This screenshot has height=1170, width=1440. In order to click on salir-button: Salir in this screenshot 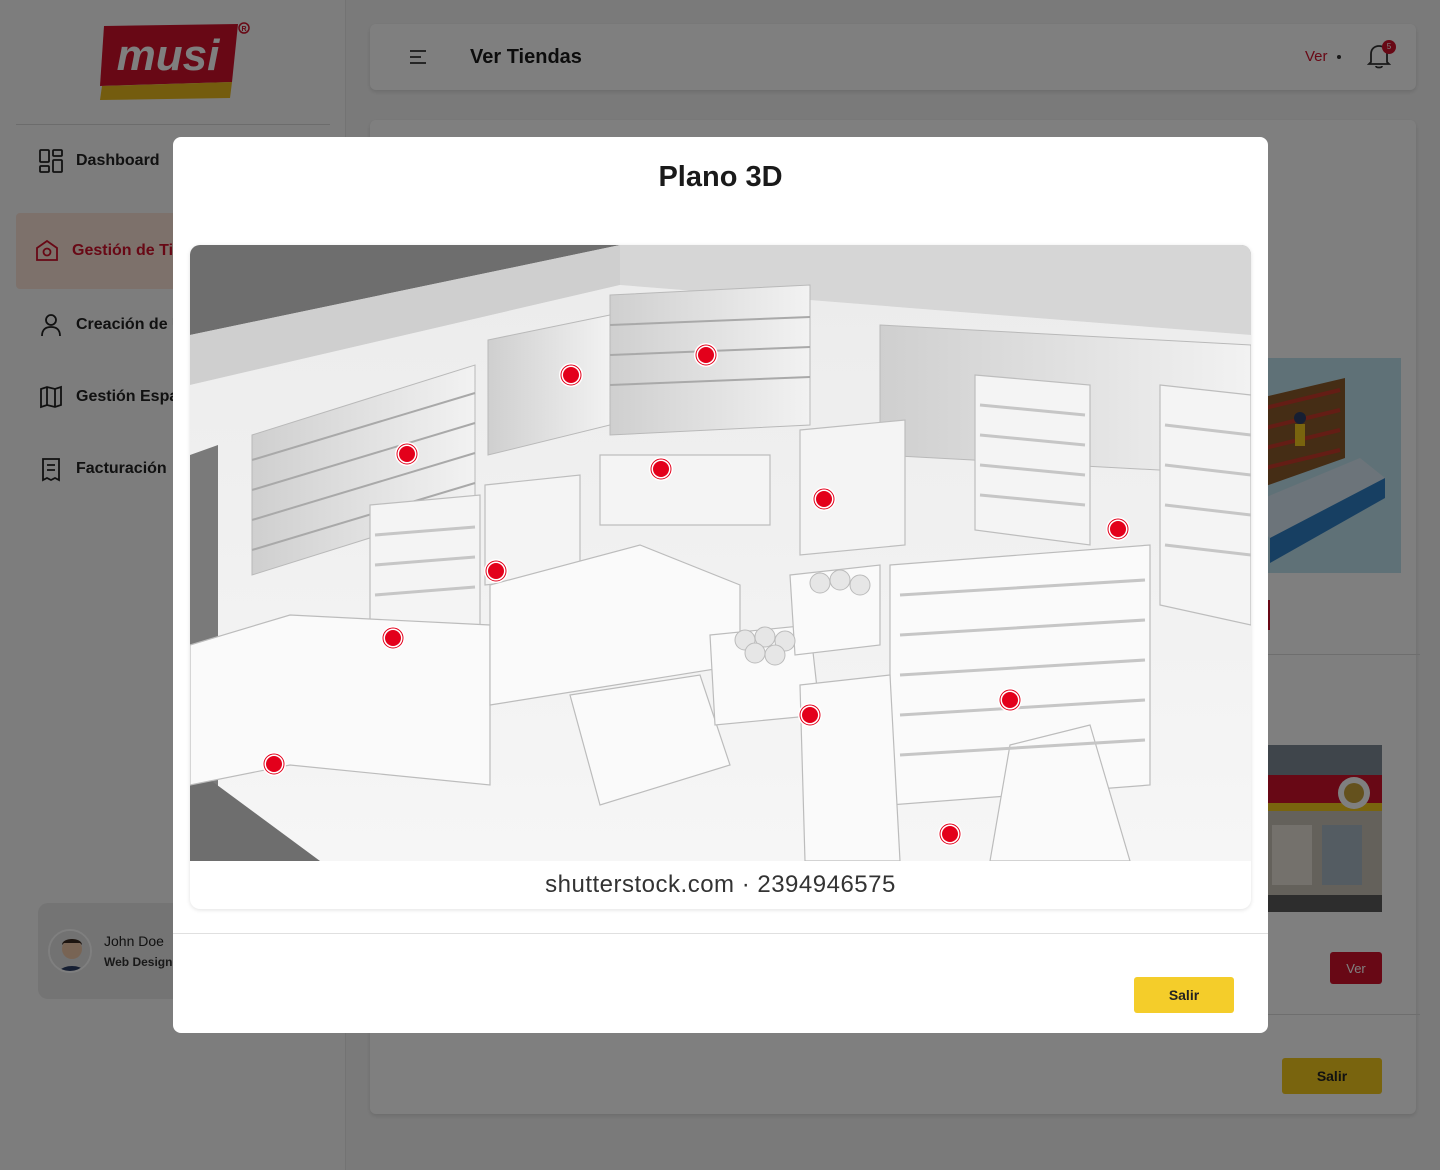, I will do `click(1184, 995)`.